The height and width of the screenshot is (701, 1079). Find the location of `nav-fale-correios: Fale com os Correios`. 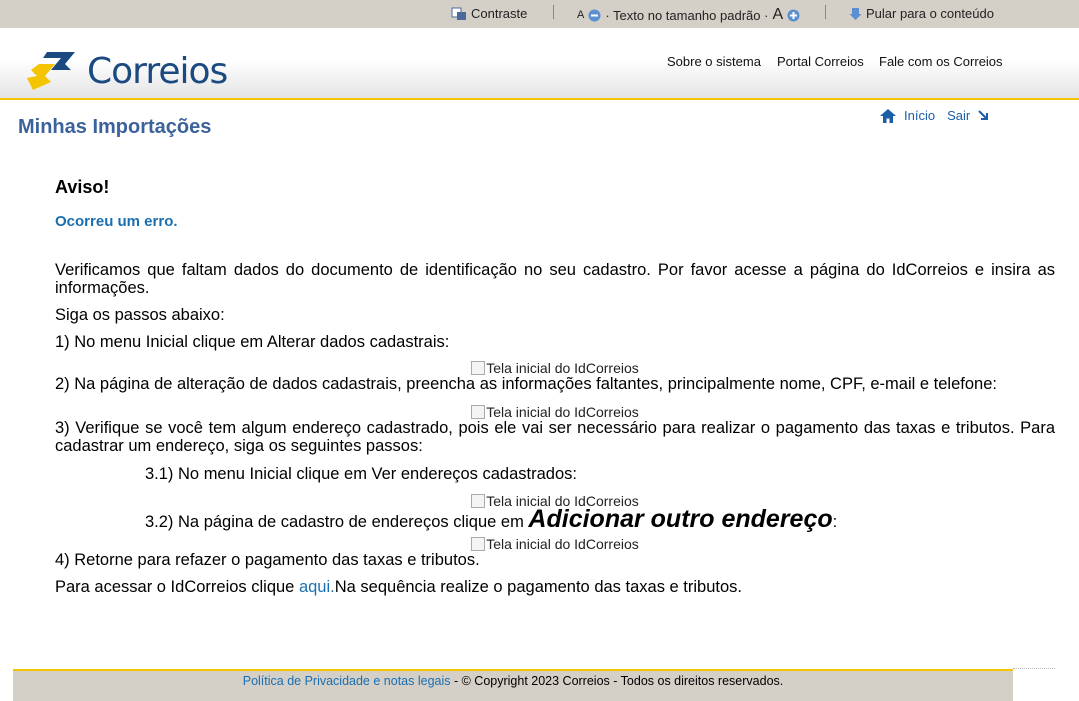

nav-fale-correios: Fale com os Correios is located at coordinates (941, 61).